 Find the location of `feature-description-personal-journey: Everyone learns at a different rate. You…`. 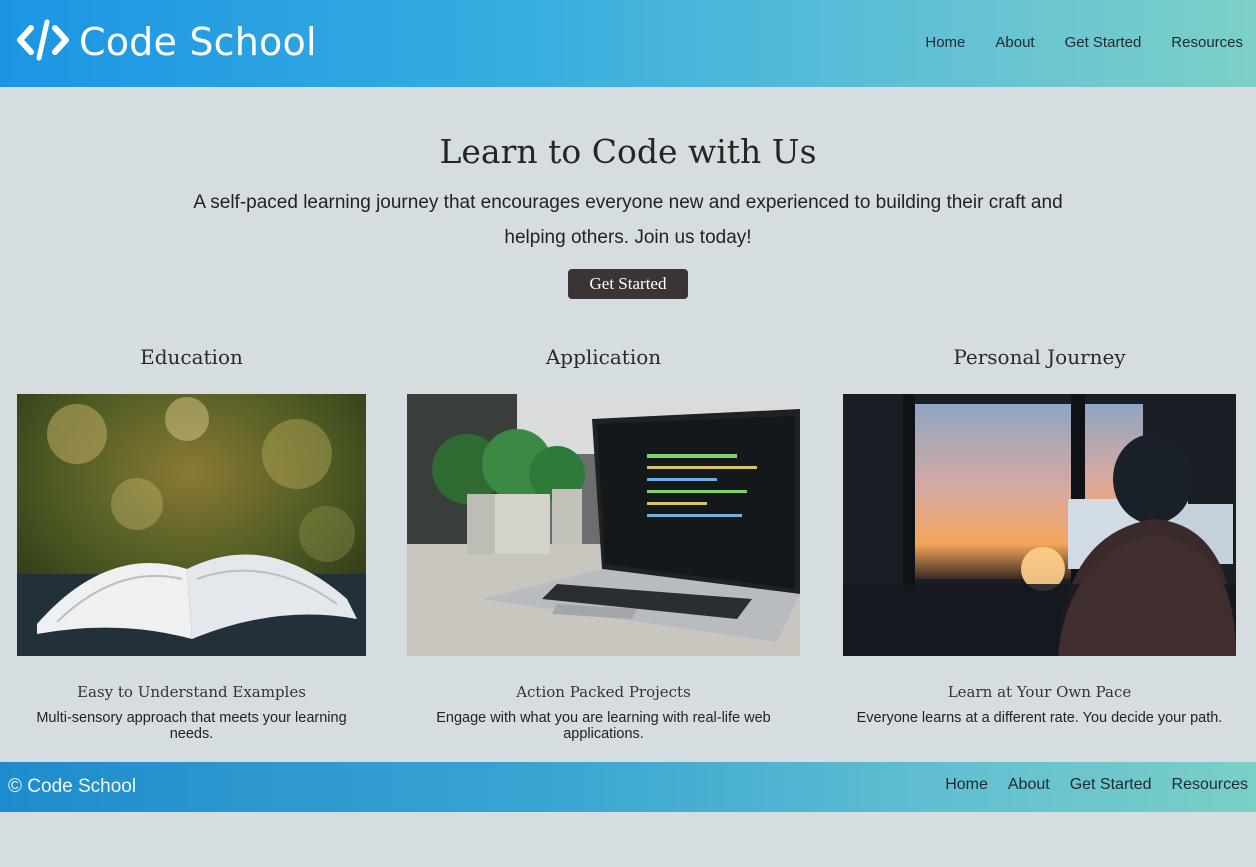

feature-description-personal-journey: Everyone learns at a different rate. You… is located at coordinates (1039, 718).